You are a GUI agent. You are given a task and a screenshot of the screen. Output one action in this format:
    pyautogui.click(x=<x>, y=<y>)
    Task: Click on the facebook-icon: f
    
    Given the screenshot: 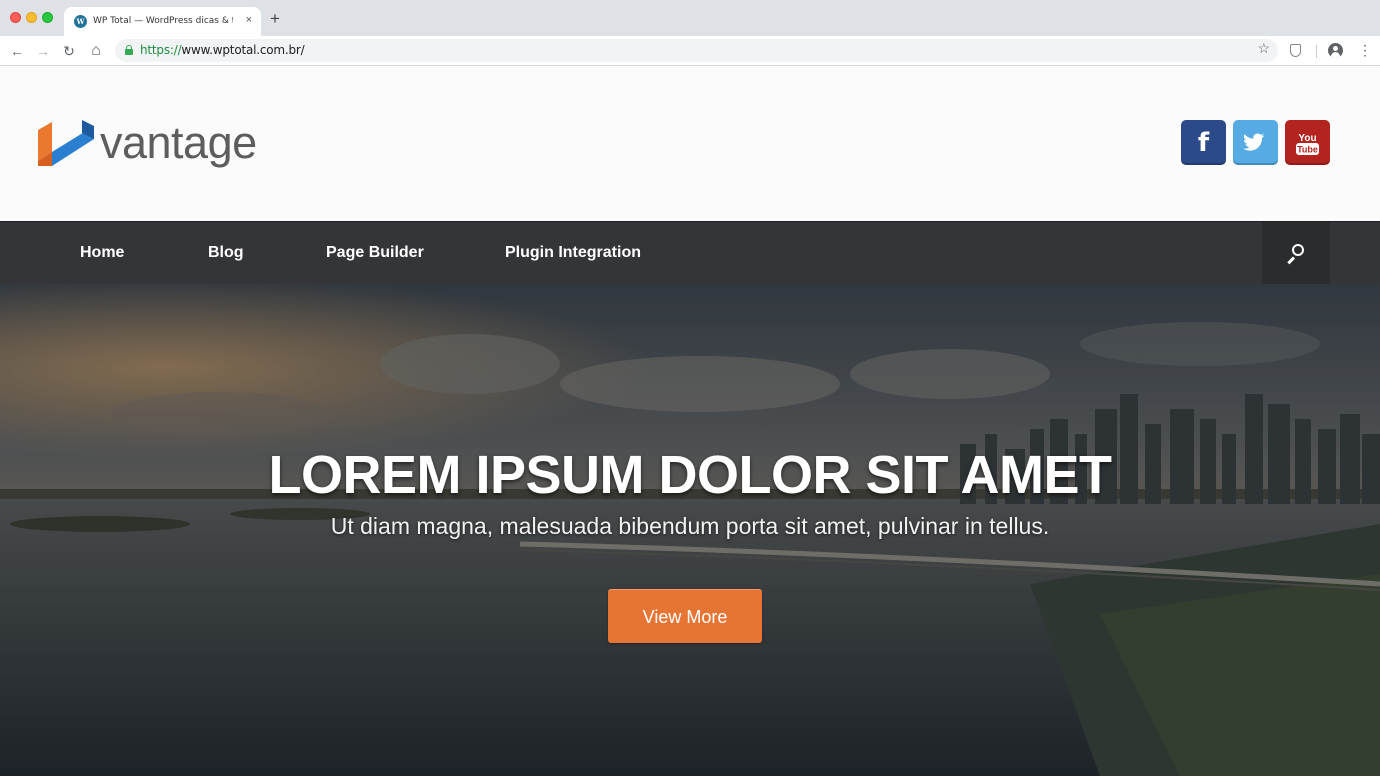 What is the action you would take?
    pyautogui.click(x=1203, y=143)
    